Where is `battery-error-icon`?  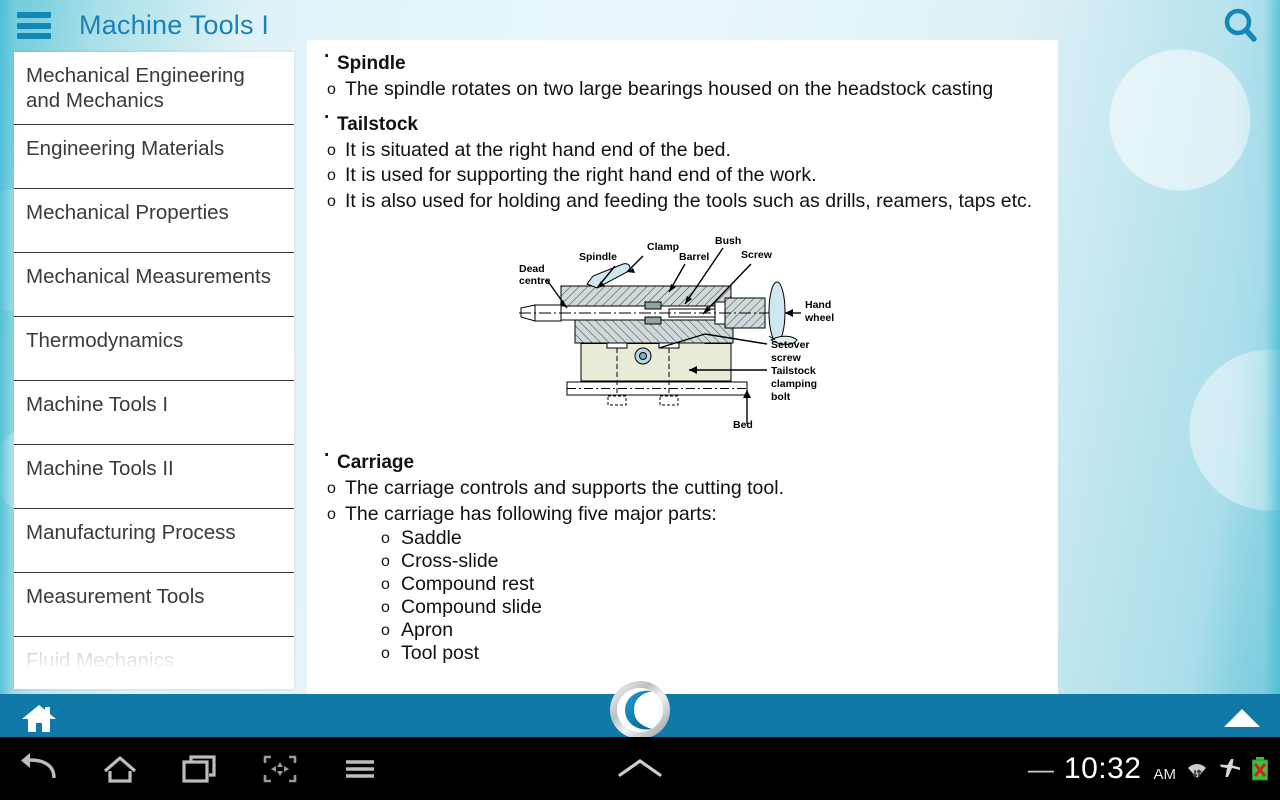
battery-error-icon is located at coordinates (1260, 769).